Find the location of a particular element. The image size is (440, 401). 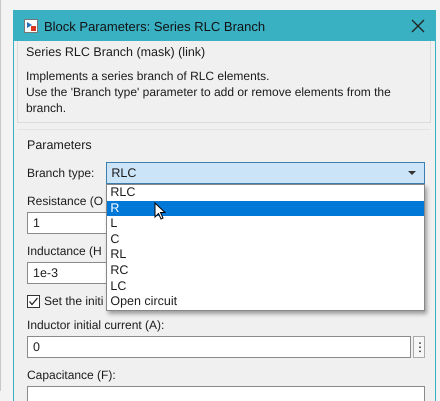

description-text: Use the 'Branch type' parameter to add or remove elements from the branch. is located at coordinates (209, 100).